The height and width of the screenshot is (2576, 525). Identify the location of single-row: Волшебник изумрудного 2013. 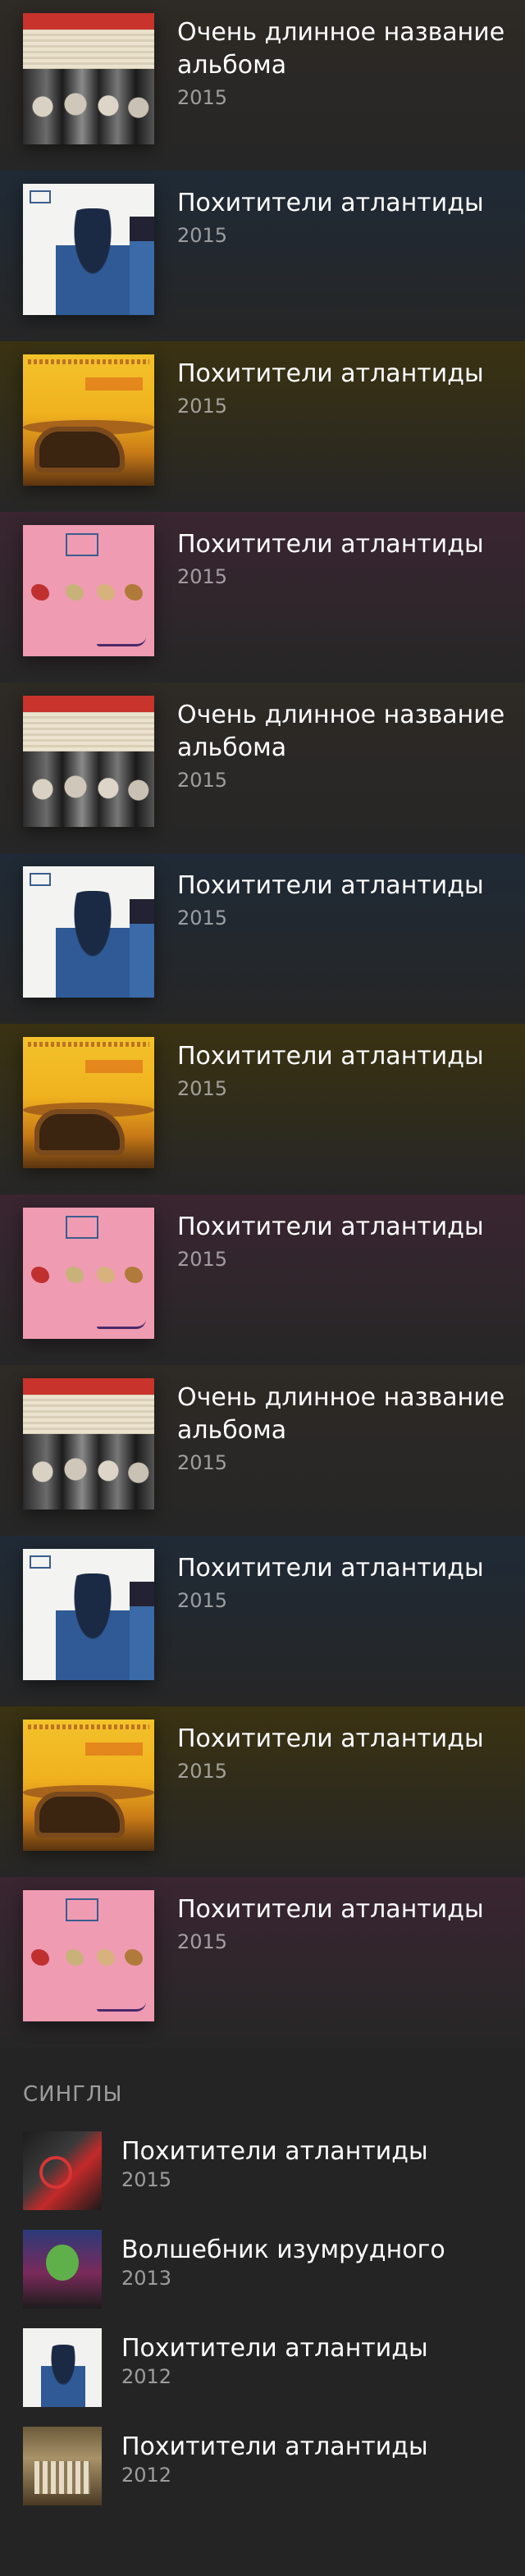
(269, 2269).